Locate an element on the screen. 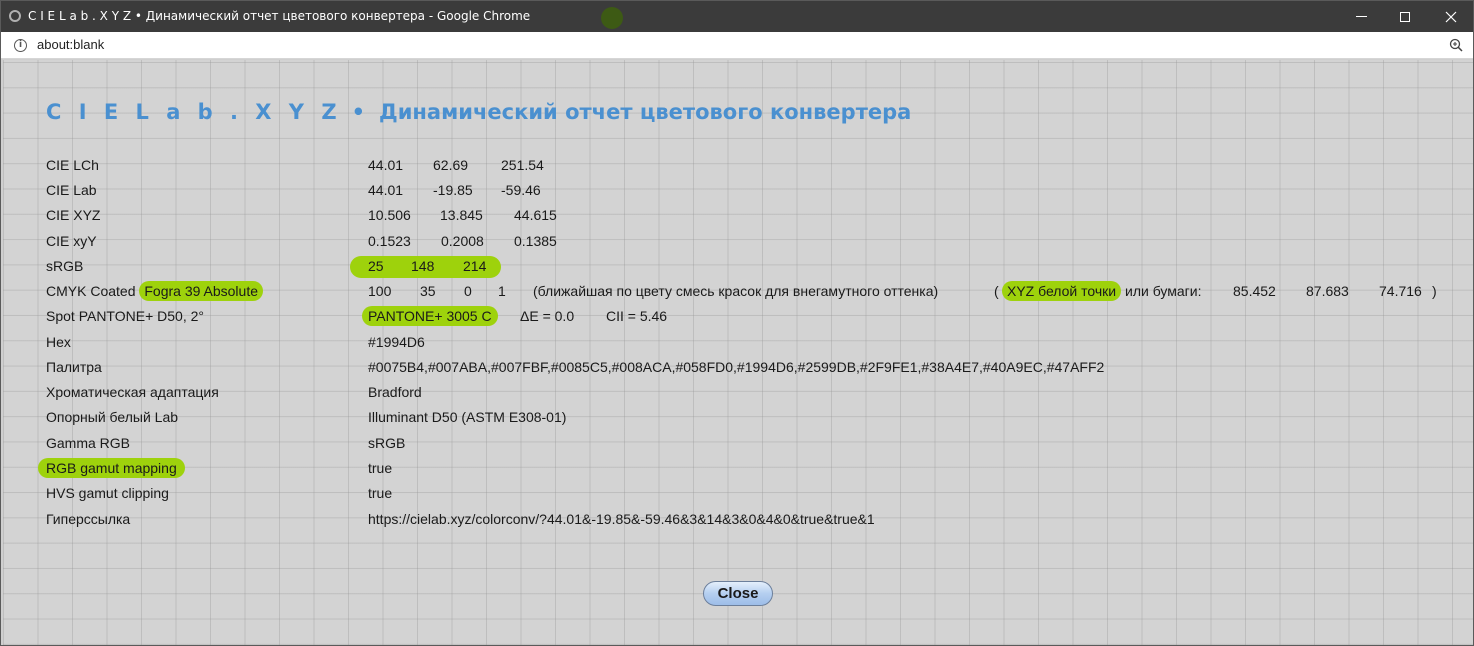  rgb-gamut-highlight: RGB gamut mapping is located at coordinates (111, 468).